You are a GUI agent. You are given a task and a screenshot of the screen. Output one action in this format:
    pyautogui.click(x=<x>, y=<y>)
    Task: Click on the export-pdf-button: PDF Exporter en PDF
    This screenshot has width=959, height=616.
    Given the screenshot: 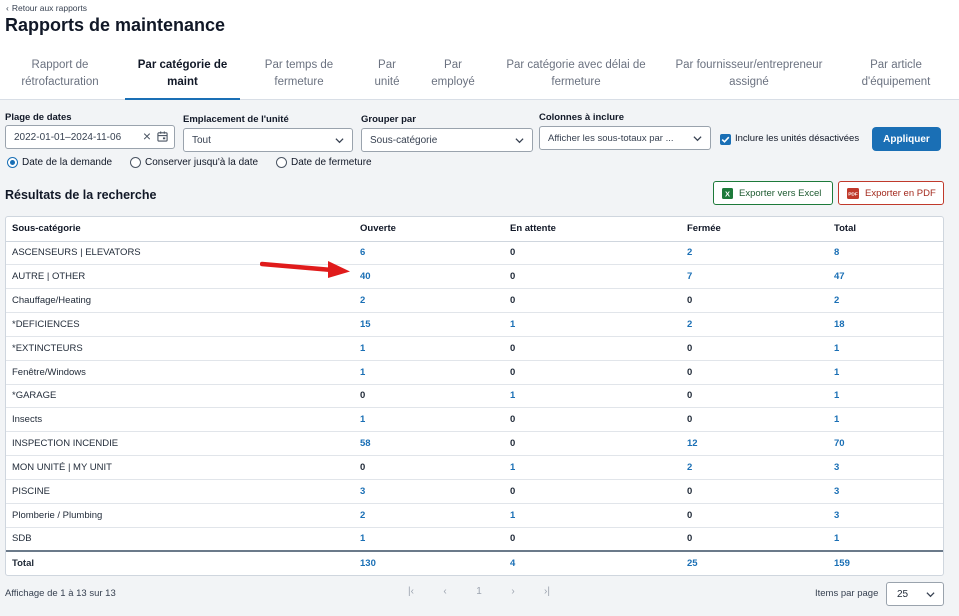 What is the action you would take?
    pyautogui.click(x=891, y=193)
    